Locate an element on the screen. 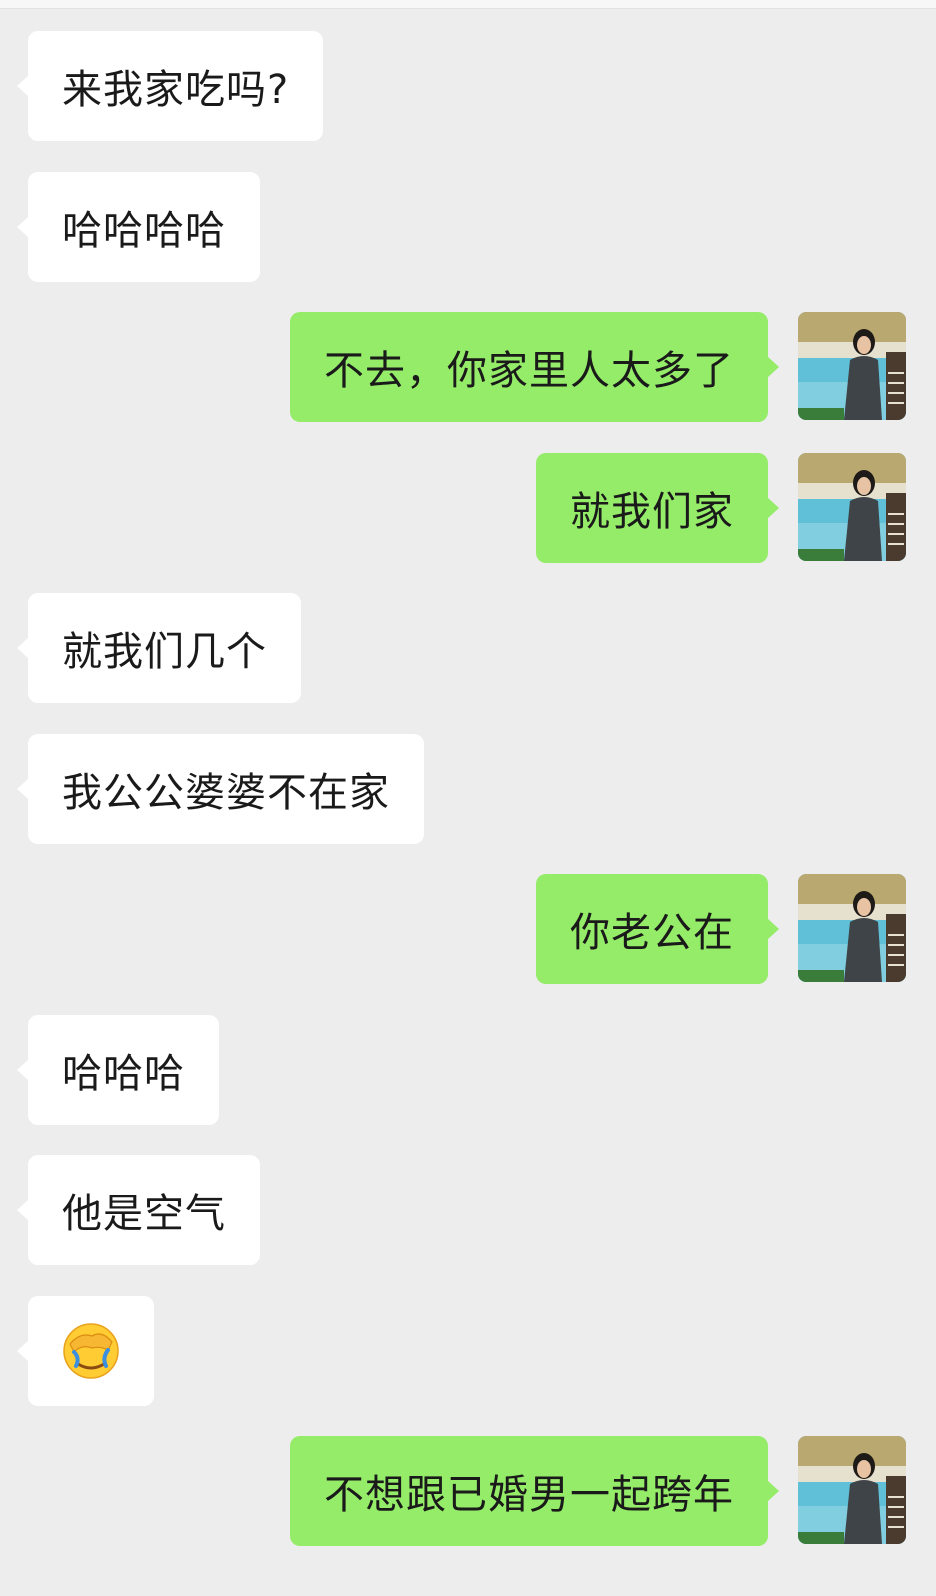 This screenshot has width=936, height=1596. message-bubble-incoming: 我公公婆婆不在家 is located at coordinates (220, 789).